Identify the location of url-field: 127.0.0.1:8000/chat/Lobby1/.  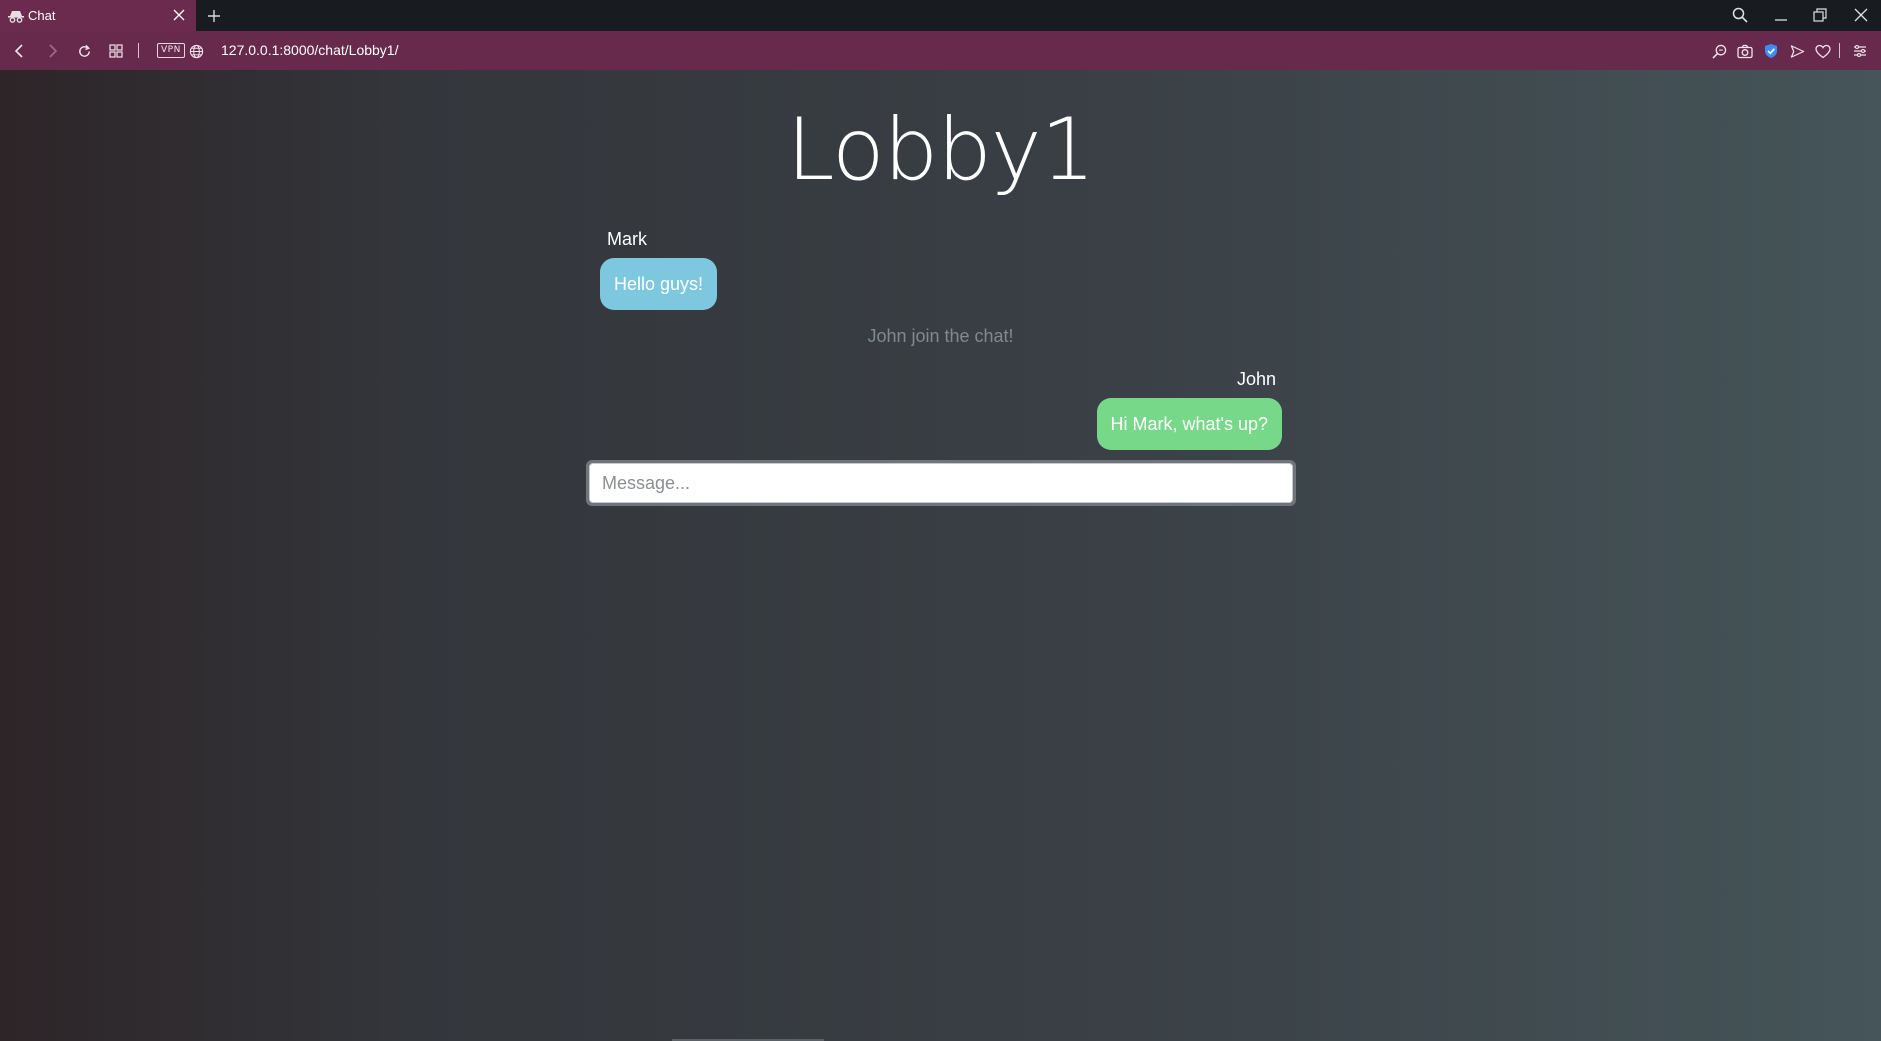
(309, 50).